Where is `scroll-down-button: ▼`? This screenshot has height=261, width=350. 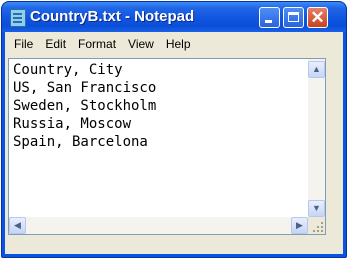
scroll-down-button: ▼ is located at coordinates (316, 208).